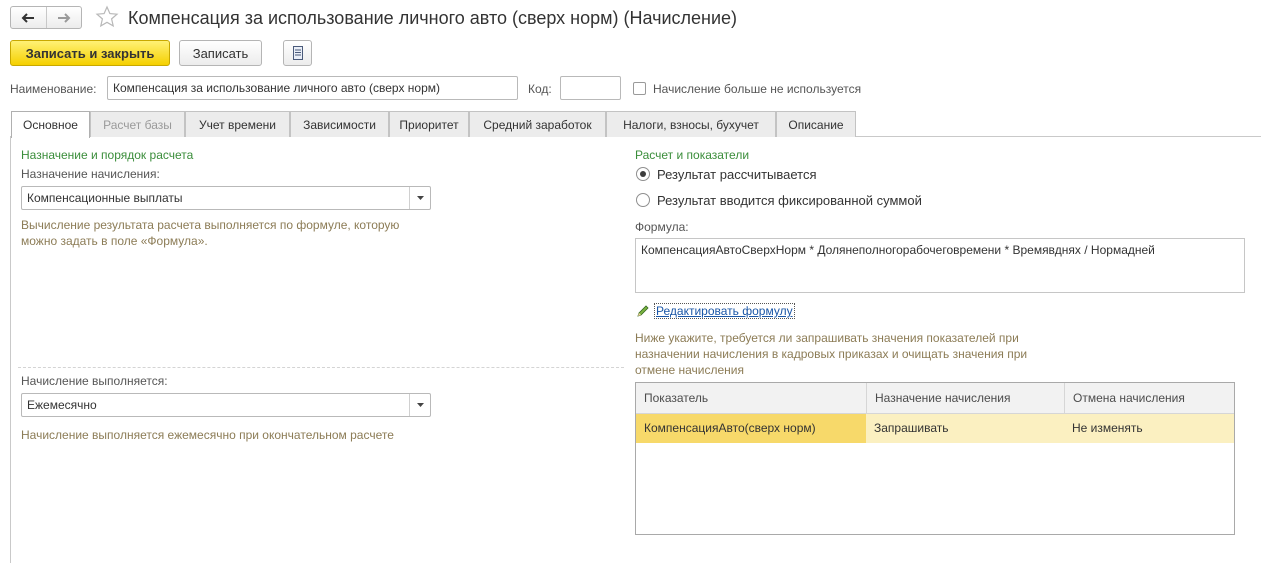 Image resolution: width=1261 pixels, height=563 pixels. I want to click on table-cell-assignment: Запрашивать, so click(965, 428).